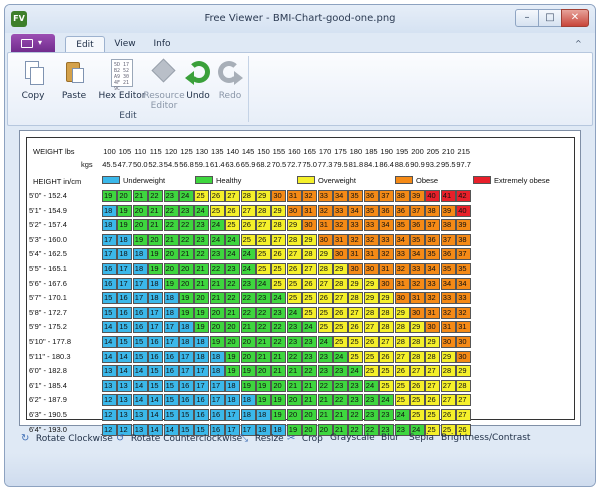 The height and width of the screenshot is (491, 600). I want to click on grayscale-button: Grayscale, so click(352, 441).